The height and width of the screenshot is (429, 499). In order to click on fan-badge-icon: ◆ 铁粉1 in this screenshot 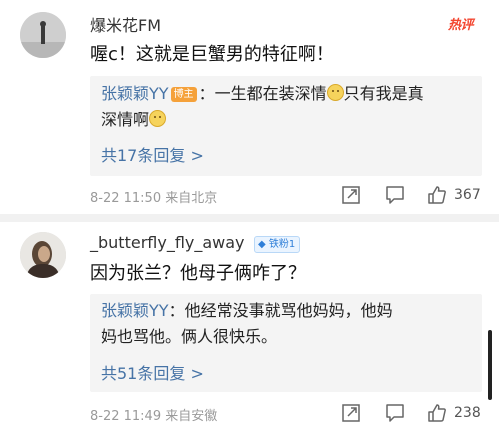, I will do `click(277, 244)`.